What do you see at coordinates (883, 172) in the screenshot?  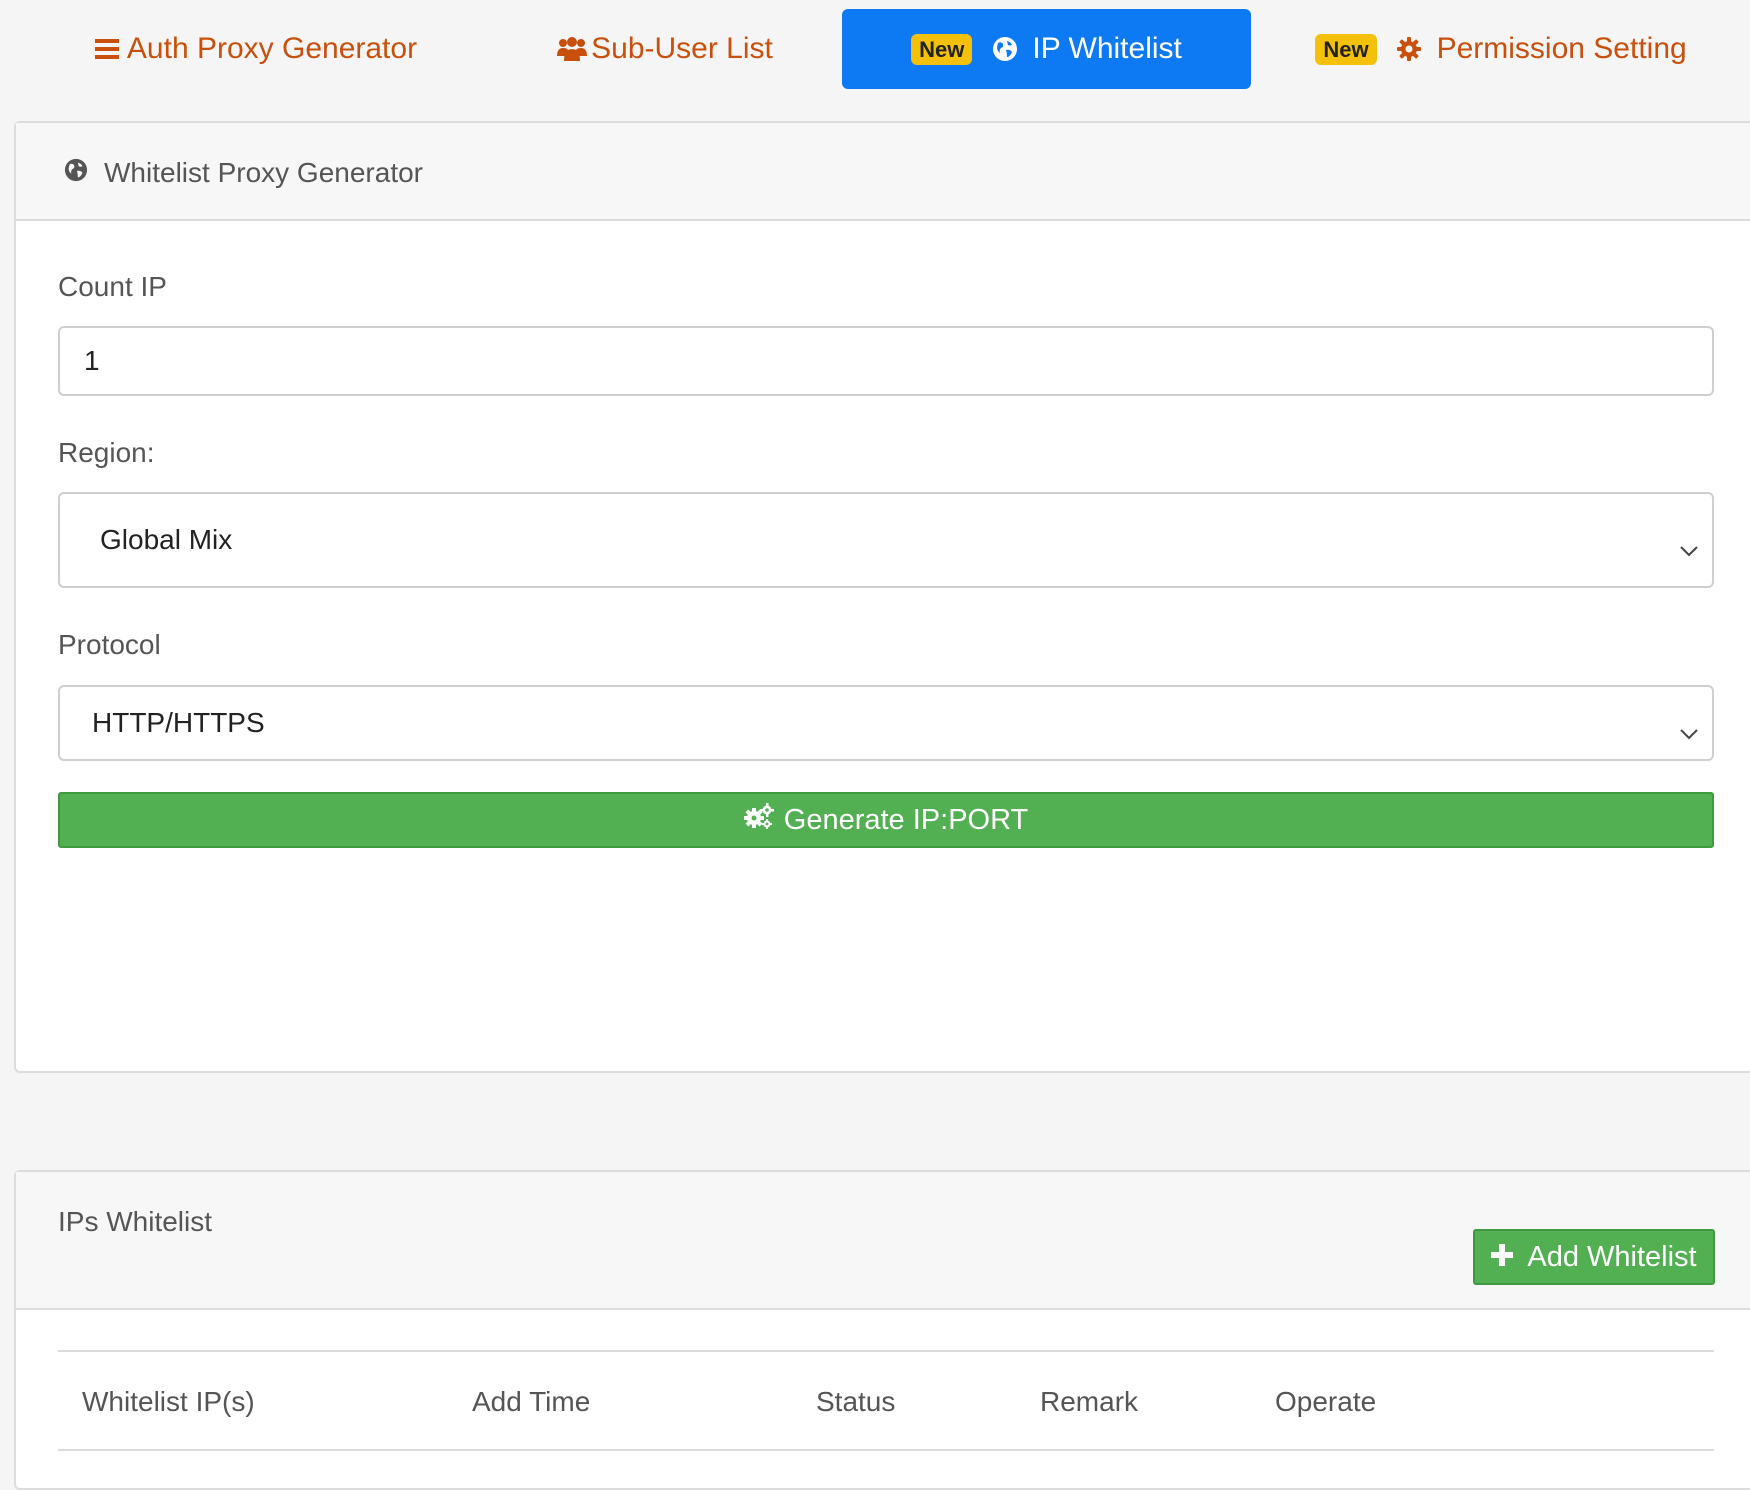 I see `panel-header: Whitelist Proxy Generator` at bounding box center [883, 172].